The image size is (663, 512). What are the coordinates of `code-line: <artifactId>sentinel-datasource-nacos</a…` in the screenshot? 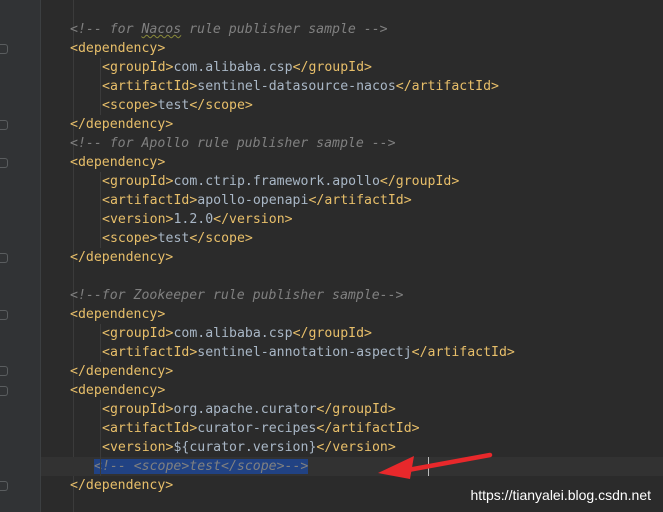 It's located at (352, 86).